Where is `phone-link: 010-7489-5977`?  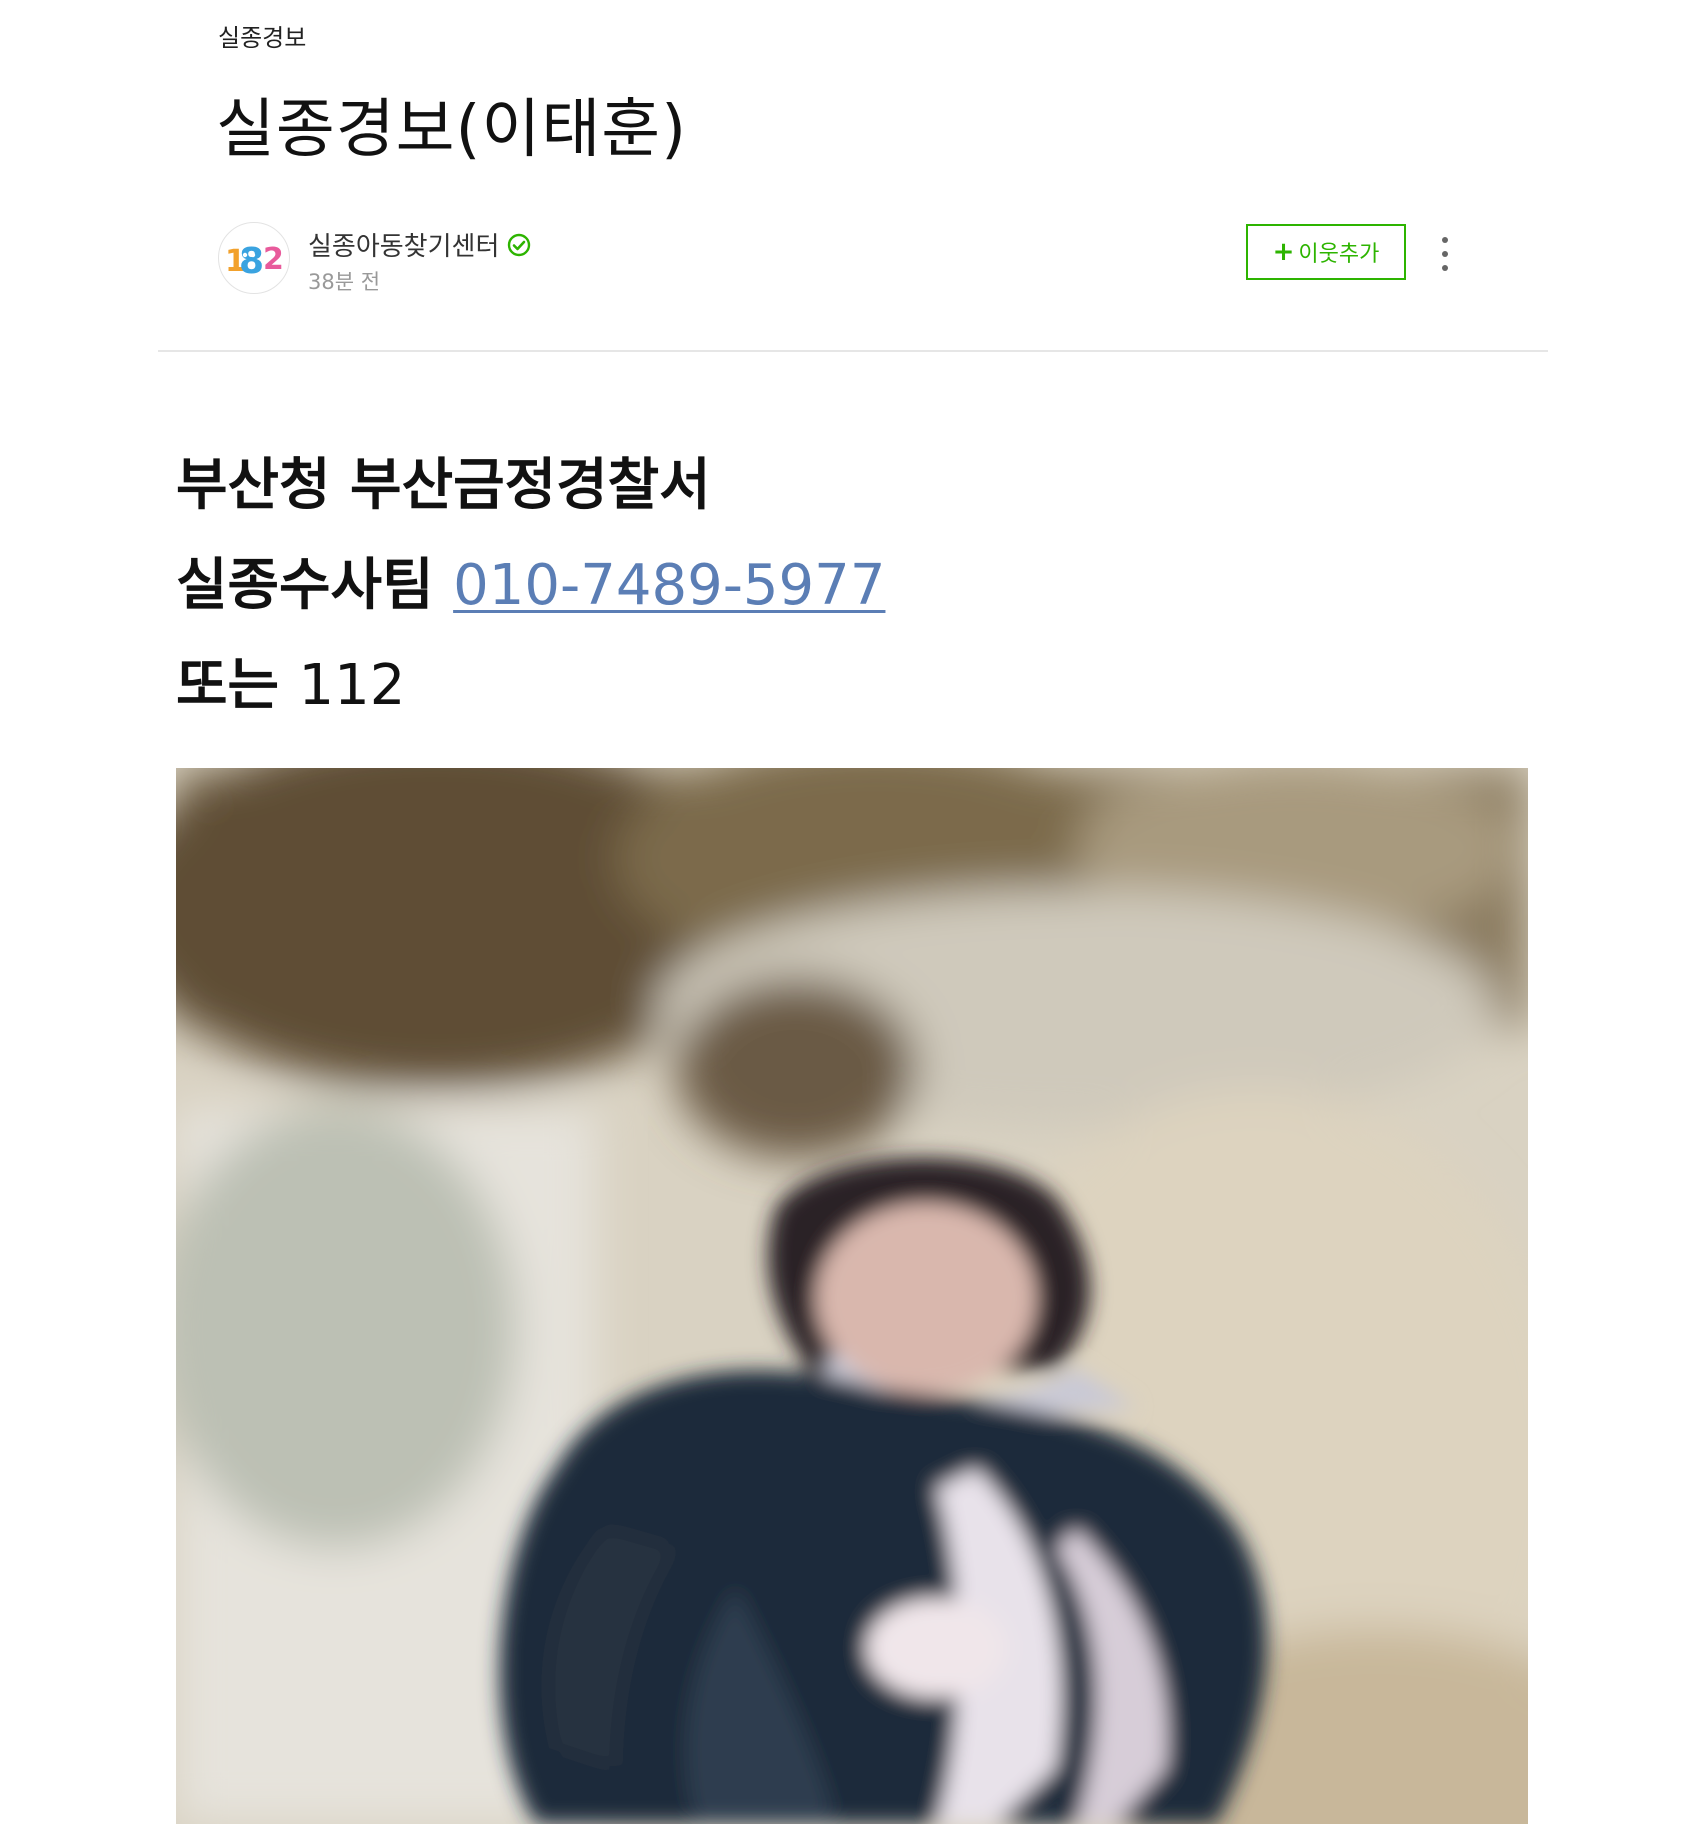
phone-link: 010-7489-5977 is located at coordinates (669, 585).